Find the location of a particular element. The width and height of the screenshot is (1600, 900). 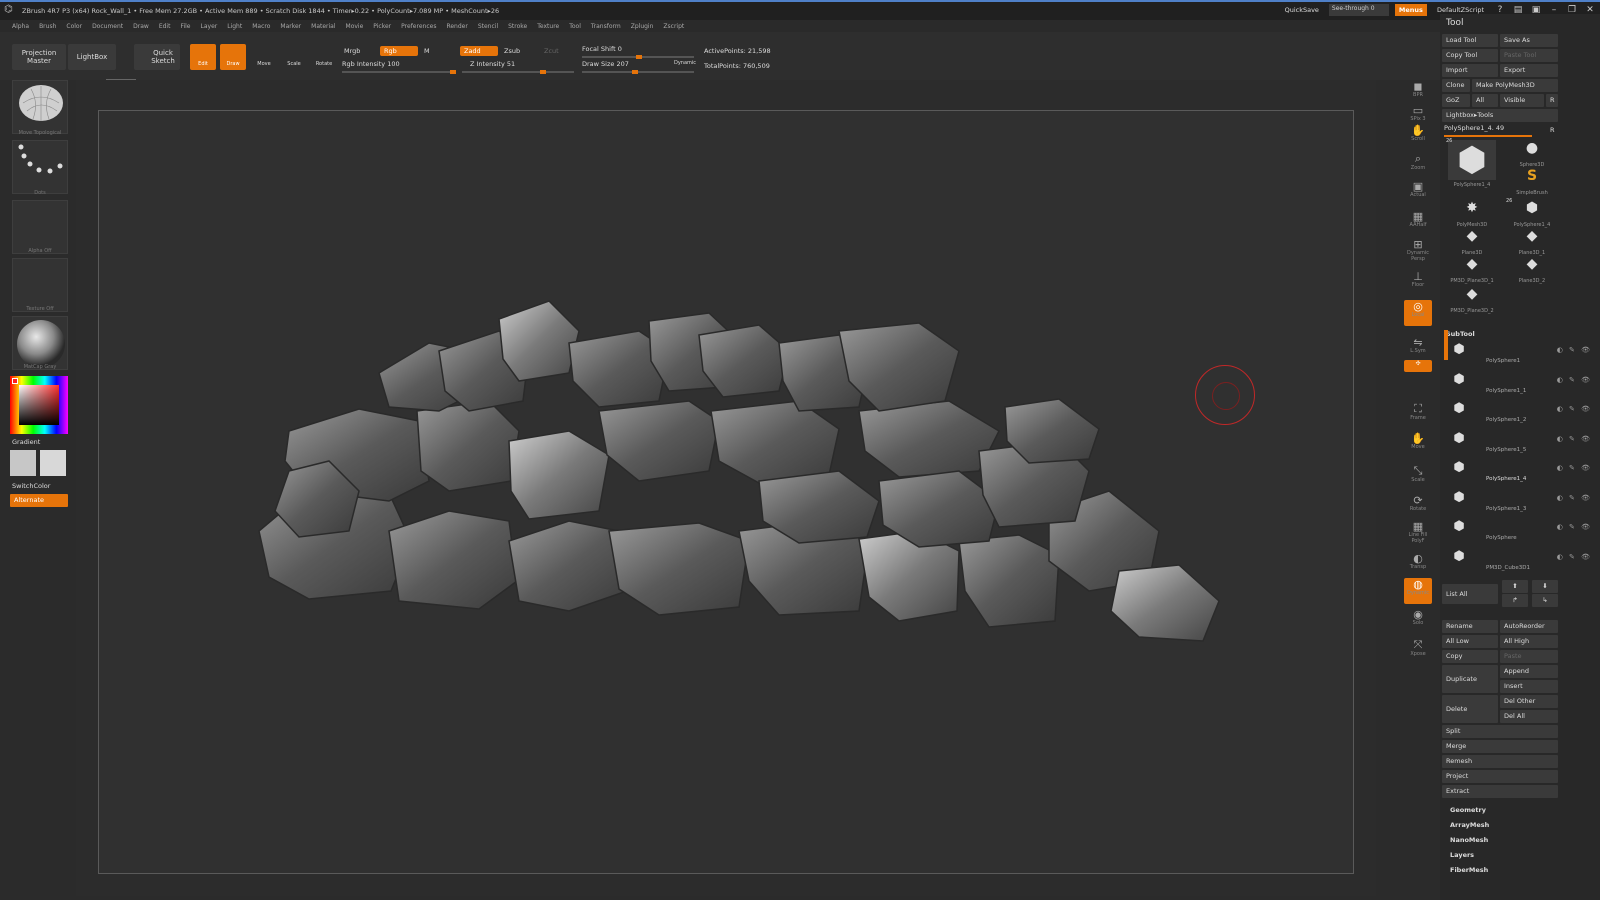

zcut-button: Zcut is located at coordinates (551, 51).